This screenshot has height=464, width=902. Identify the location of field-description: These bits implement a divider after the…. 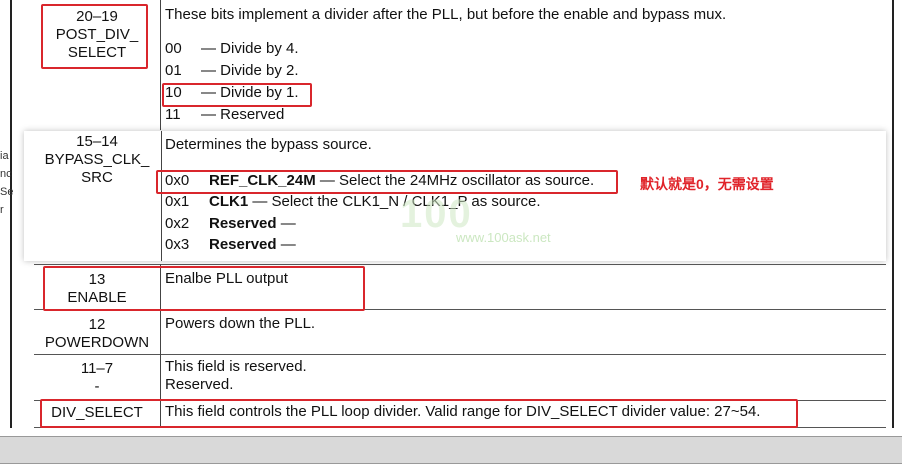
(446, 14).